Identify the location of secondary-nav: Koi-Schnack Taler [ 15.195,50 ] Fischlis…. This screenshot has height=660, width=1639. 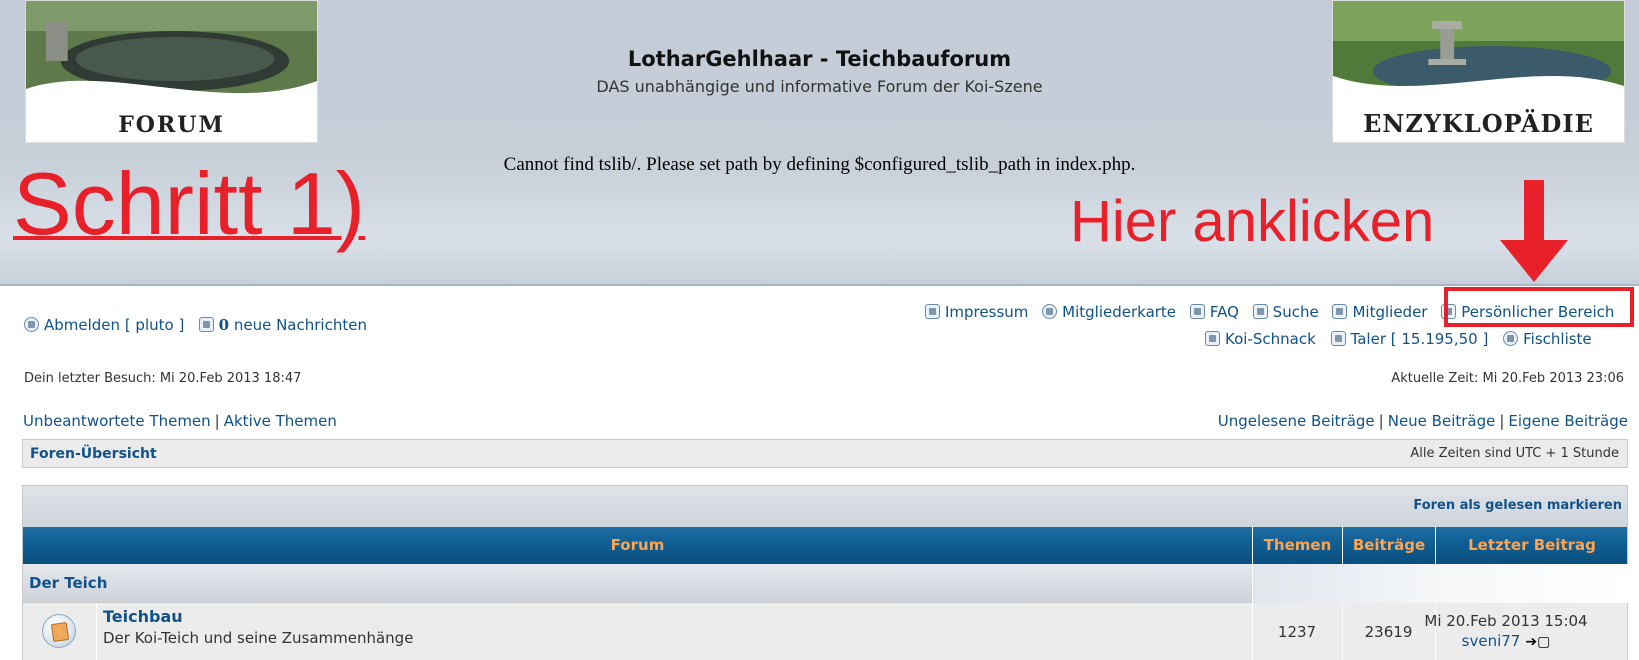
(1398, 339).